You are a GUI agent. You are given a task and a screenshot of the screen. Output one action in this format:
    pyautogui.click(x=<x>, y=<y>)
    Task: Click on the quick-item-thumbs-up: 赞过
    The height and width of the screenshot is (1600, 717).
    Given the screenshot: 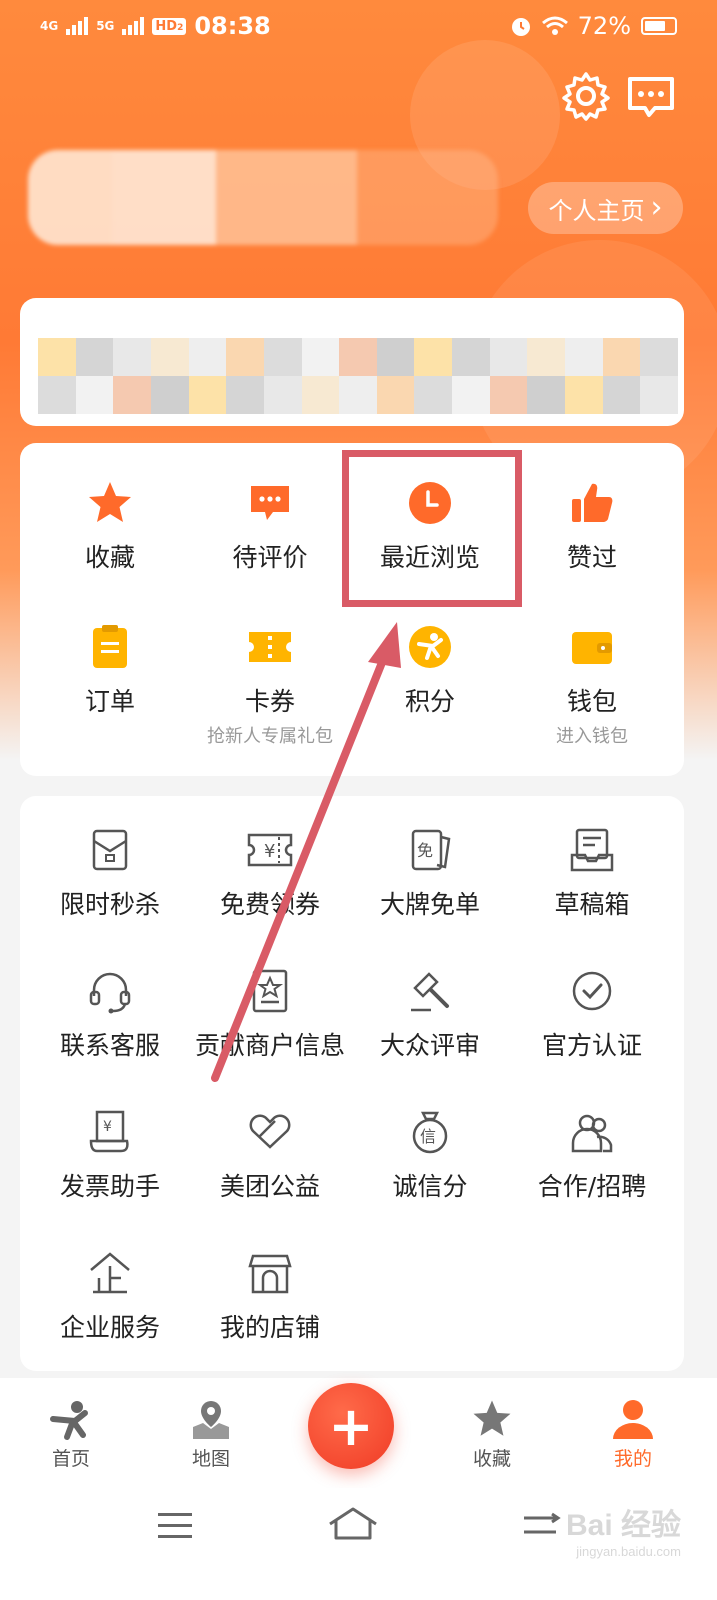 What is the action you would take?
    pyautogui.click(x=592, y=526)
    